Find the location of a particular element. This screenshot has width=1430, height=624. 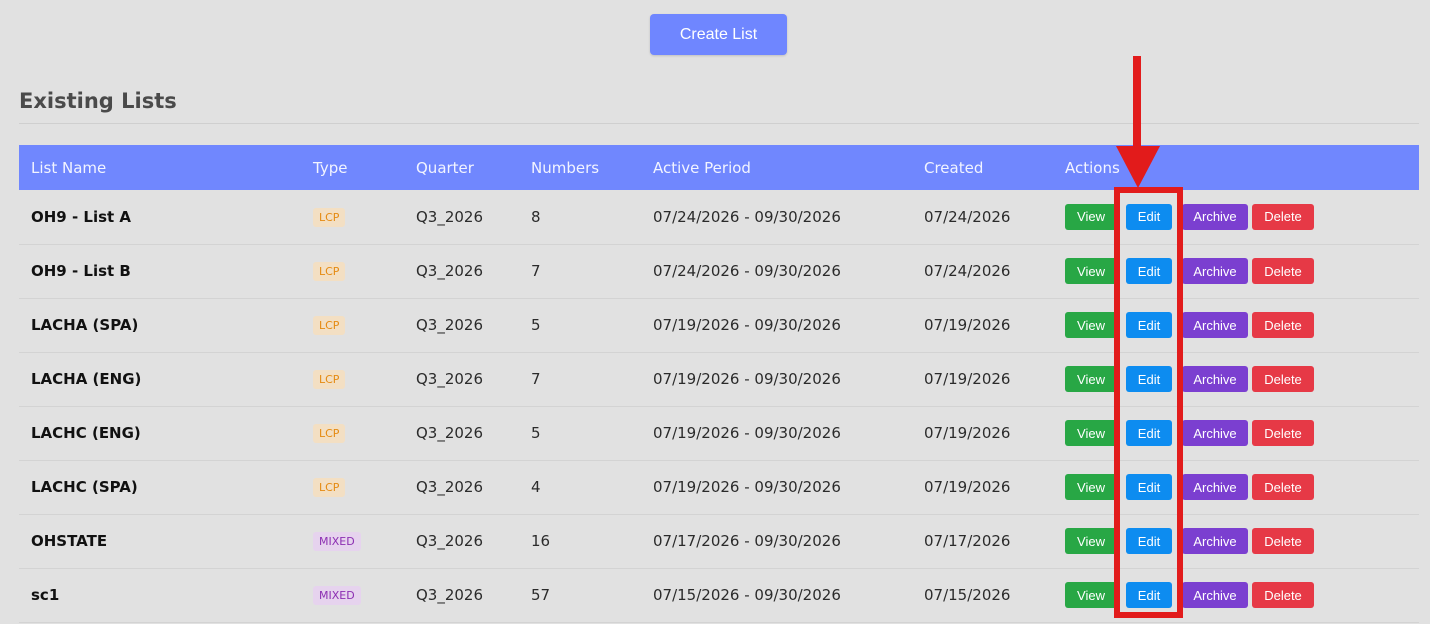

column-header-quarter: Quarter is located at coordinates (461, 167).